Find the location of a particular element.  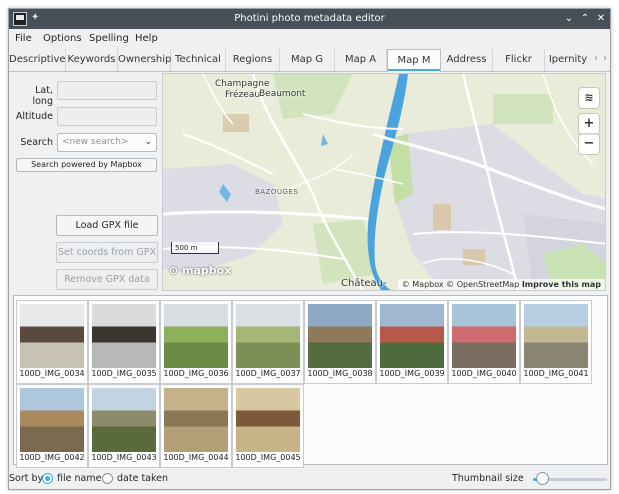

thumbnail-name: 100D_IMG_0038 is located at coordinates (340, 373).